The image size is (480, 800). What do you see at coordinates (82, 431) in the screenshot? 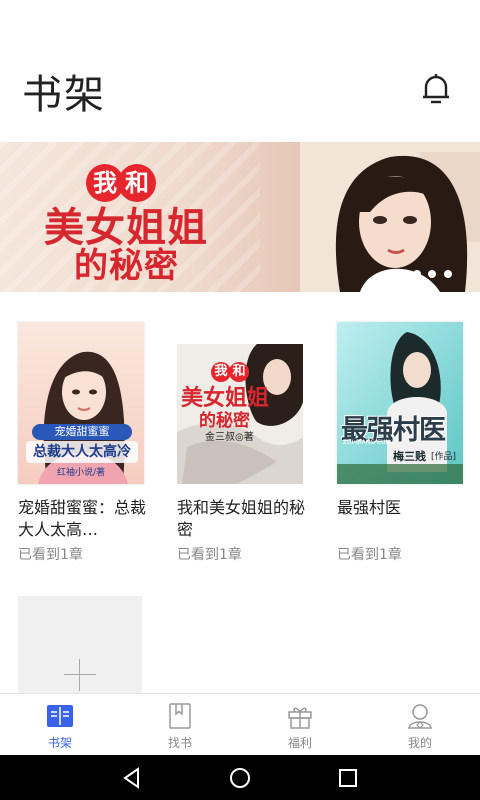
I see `cover-ribbon: 宠婚甜蜜蜜` at bounding box center [82, 431].